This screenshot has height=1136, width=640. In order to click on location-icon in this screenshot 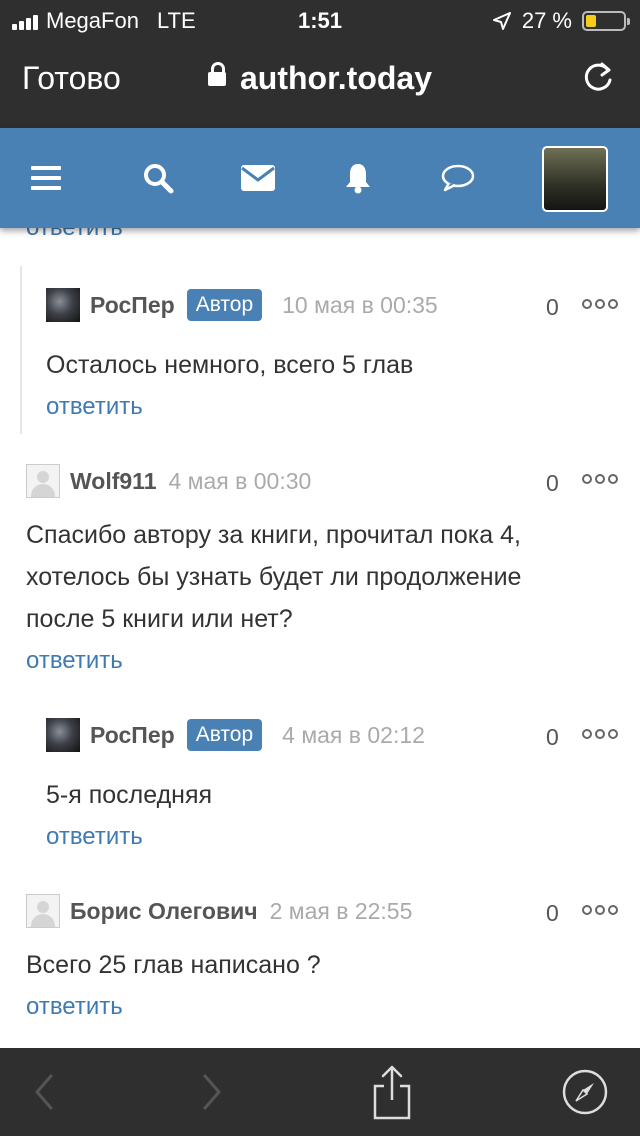, I will do `click(501, 21)`.